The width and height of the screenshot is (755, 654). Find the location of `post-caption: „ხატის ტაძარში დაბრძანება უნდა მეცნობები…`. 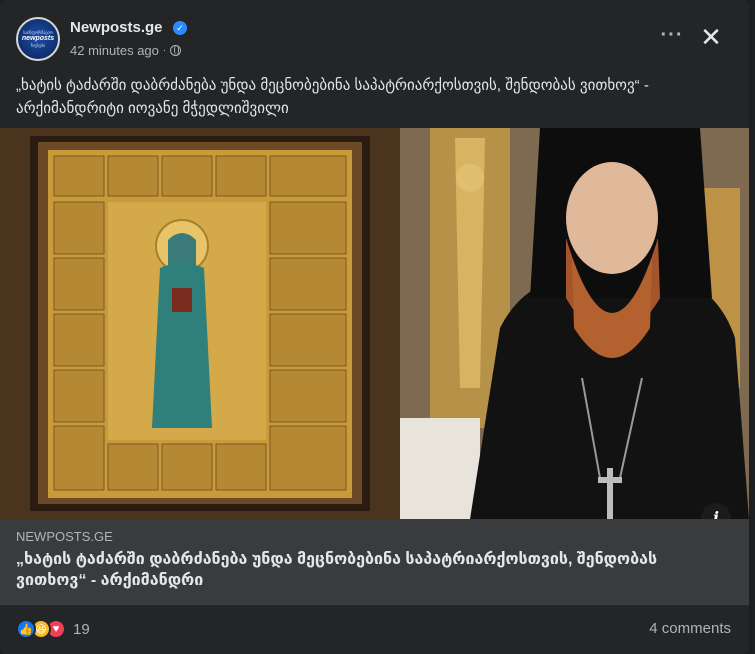

post-caption: „ხატის ტაძარში დაბრძანება უნდა მეცნობები… is located at coordinates (332, 97).